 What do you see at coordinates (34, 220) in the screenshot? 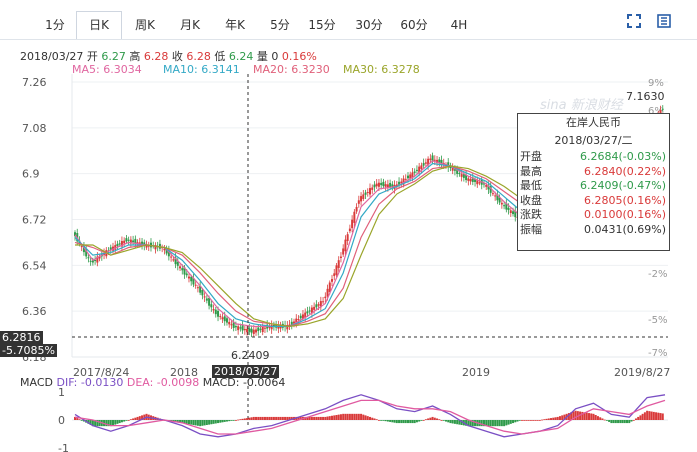
I see `y-tick-label: 6.72` at bounding box center [34, 220].